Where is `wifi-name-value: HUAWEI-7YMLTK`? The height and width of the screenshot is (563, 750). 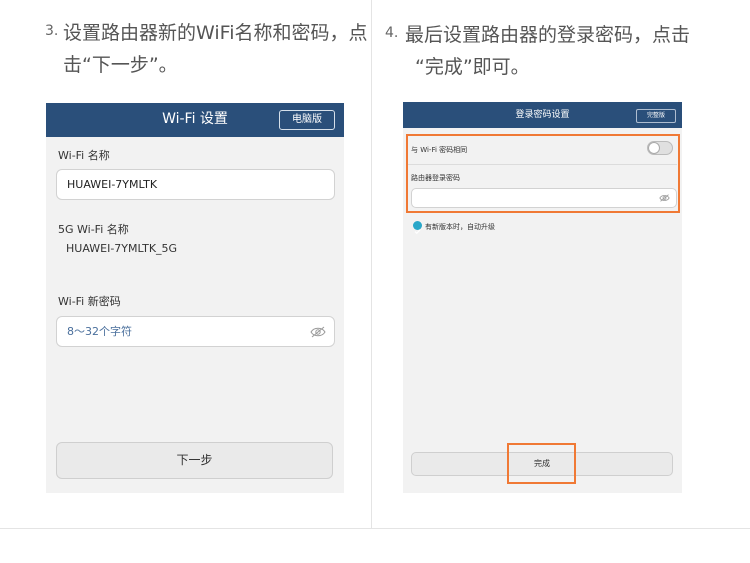
wifi-name-value: HUAWEI-7YMLTK is located at coordinates (112, 184).